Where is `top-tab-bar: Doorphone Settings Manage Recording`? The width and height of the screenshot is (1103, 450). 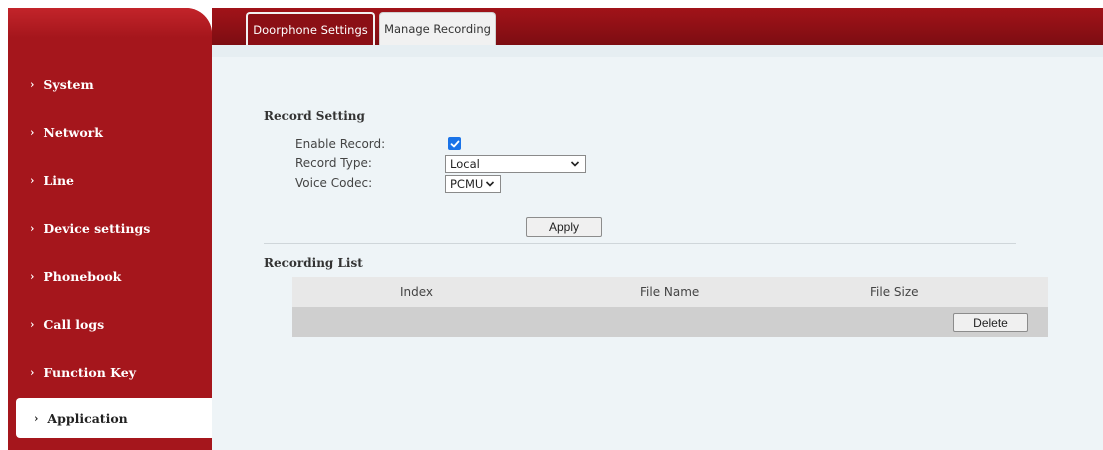
top-tab-bar: Doorphone Settings Manage Recording is located at coordinates (657, 26).